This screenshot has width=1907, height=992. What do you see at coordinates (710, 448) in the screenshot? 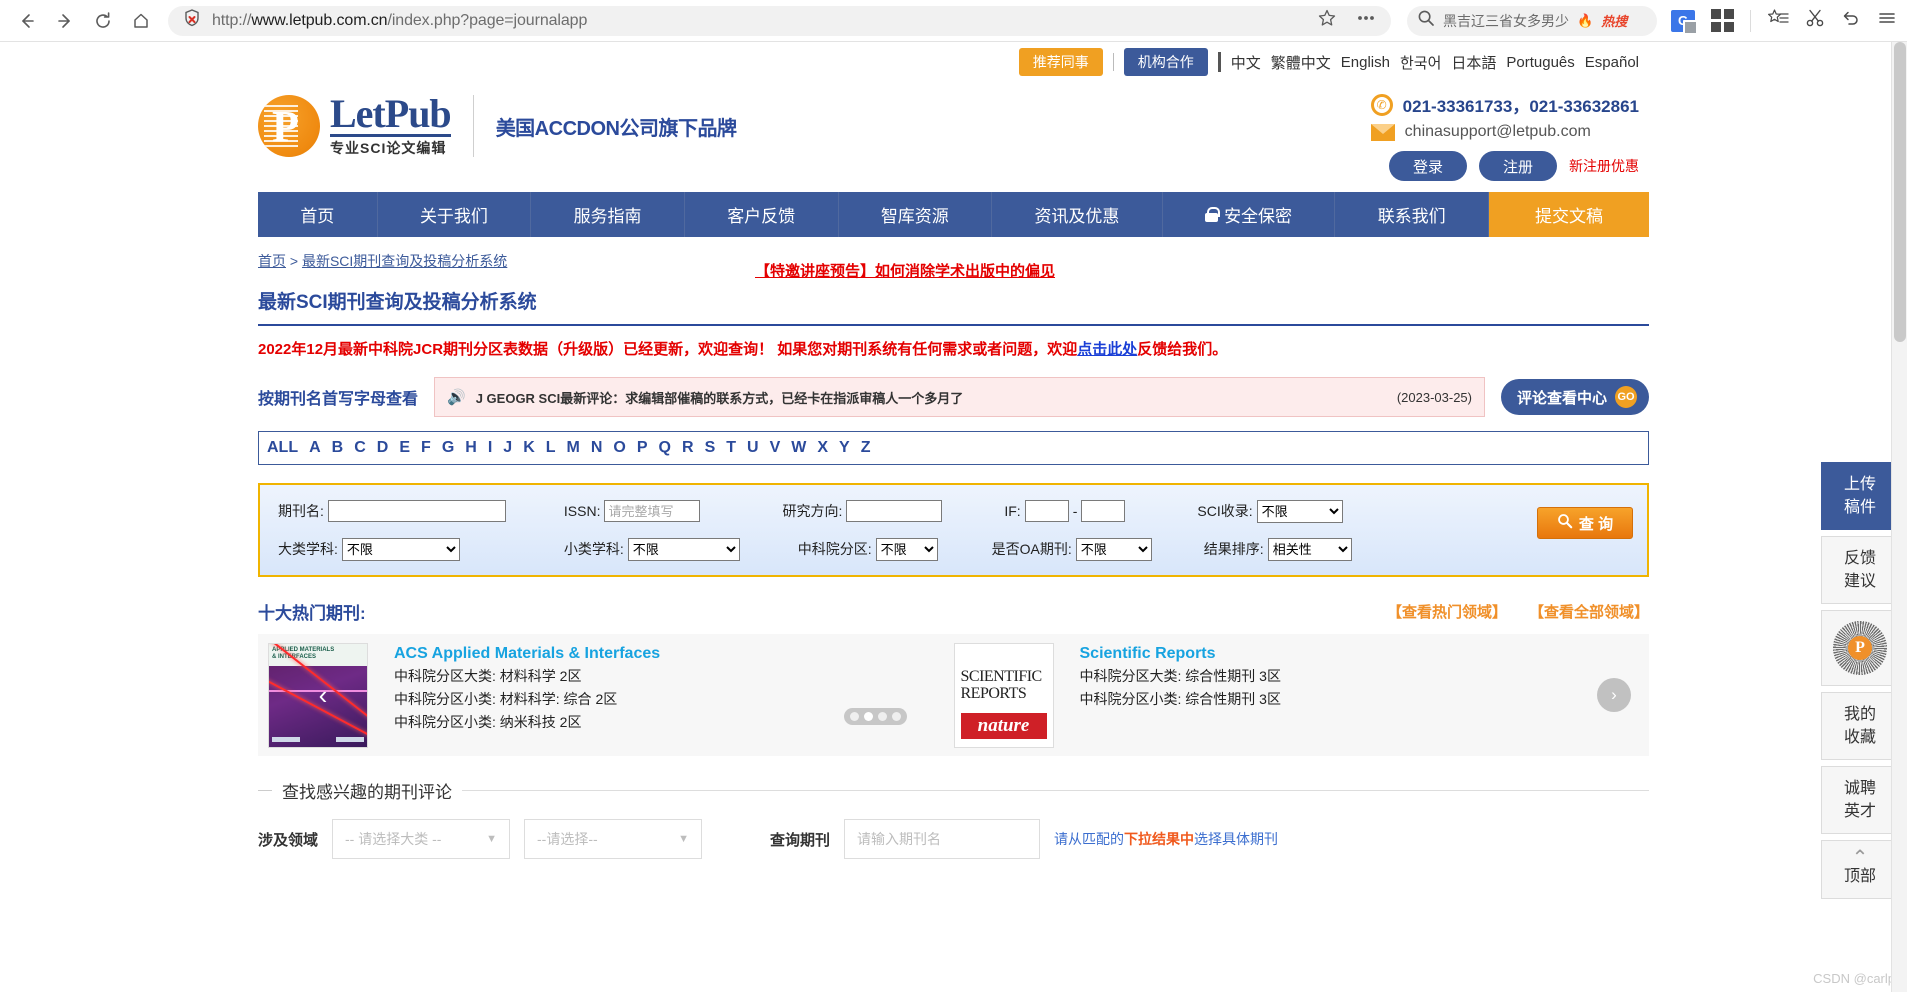
I see `alpha-s: S` at bounding box center [710, 448].